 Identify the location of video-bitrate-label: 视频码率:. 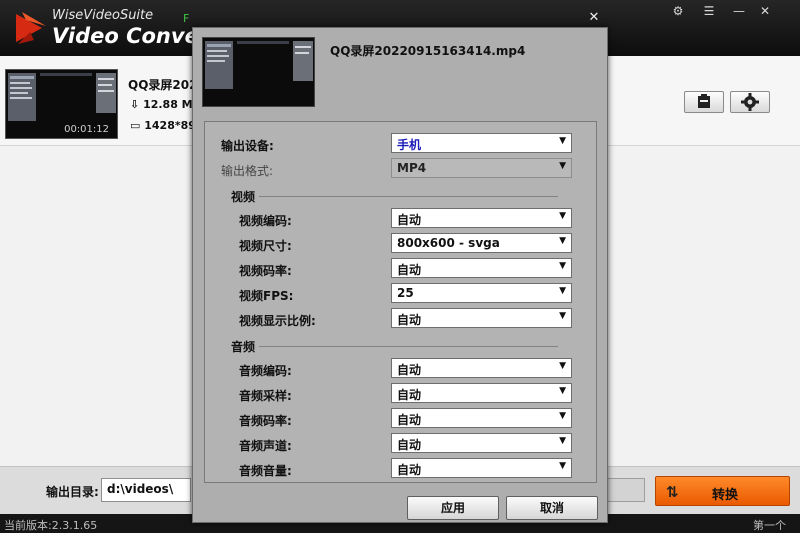
(265, 271).